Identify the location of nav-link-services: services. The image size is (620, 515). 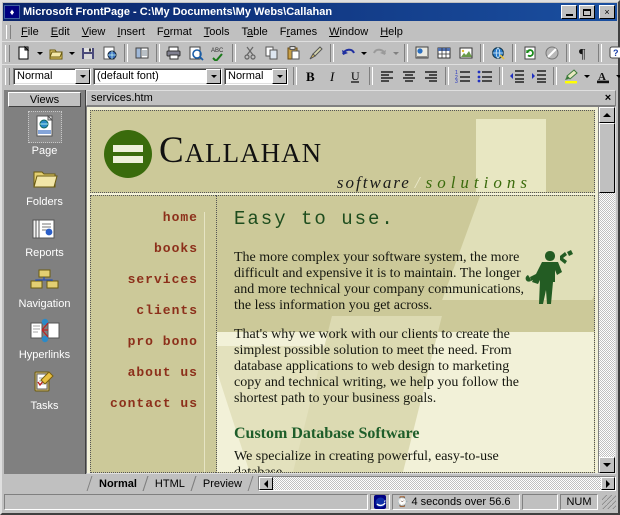
(153, 279).